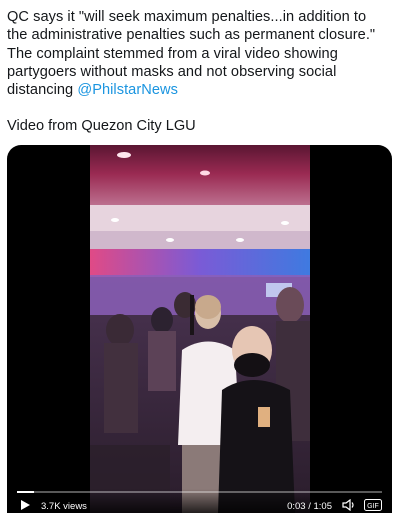  Describe the element at coordinates (309, 506) in the screenshot. I see `video-time: 0:03 / 1:05` at that location.